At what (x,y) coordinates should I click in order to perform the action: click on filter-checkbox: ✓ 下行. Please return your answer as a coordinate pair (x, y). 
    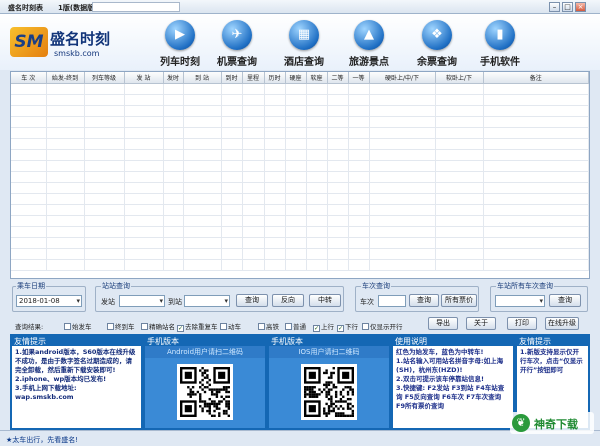
    Looking at the image, I should click on (347, 326).